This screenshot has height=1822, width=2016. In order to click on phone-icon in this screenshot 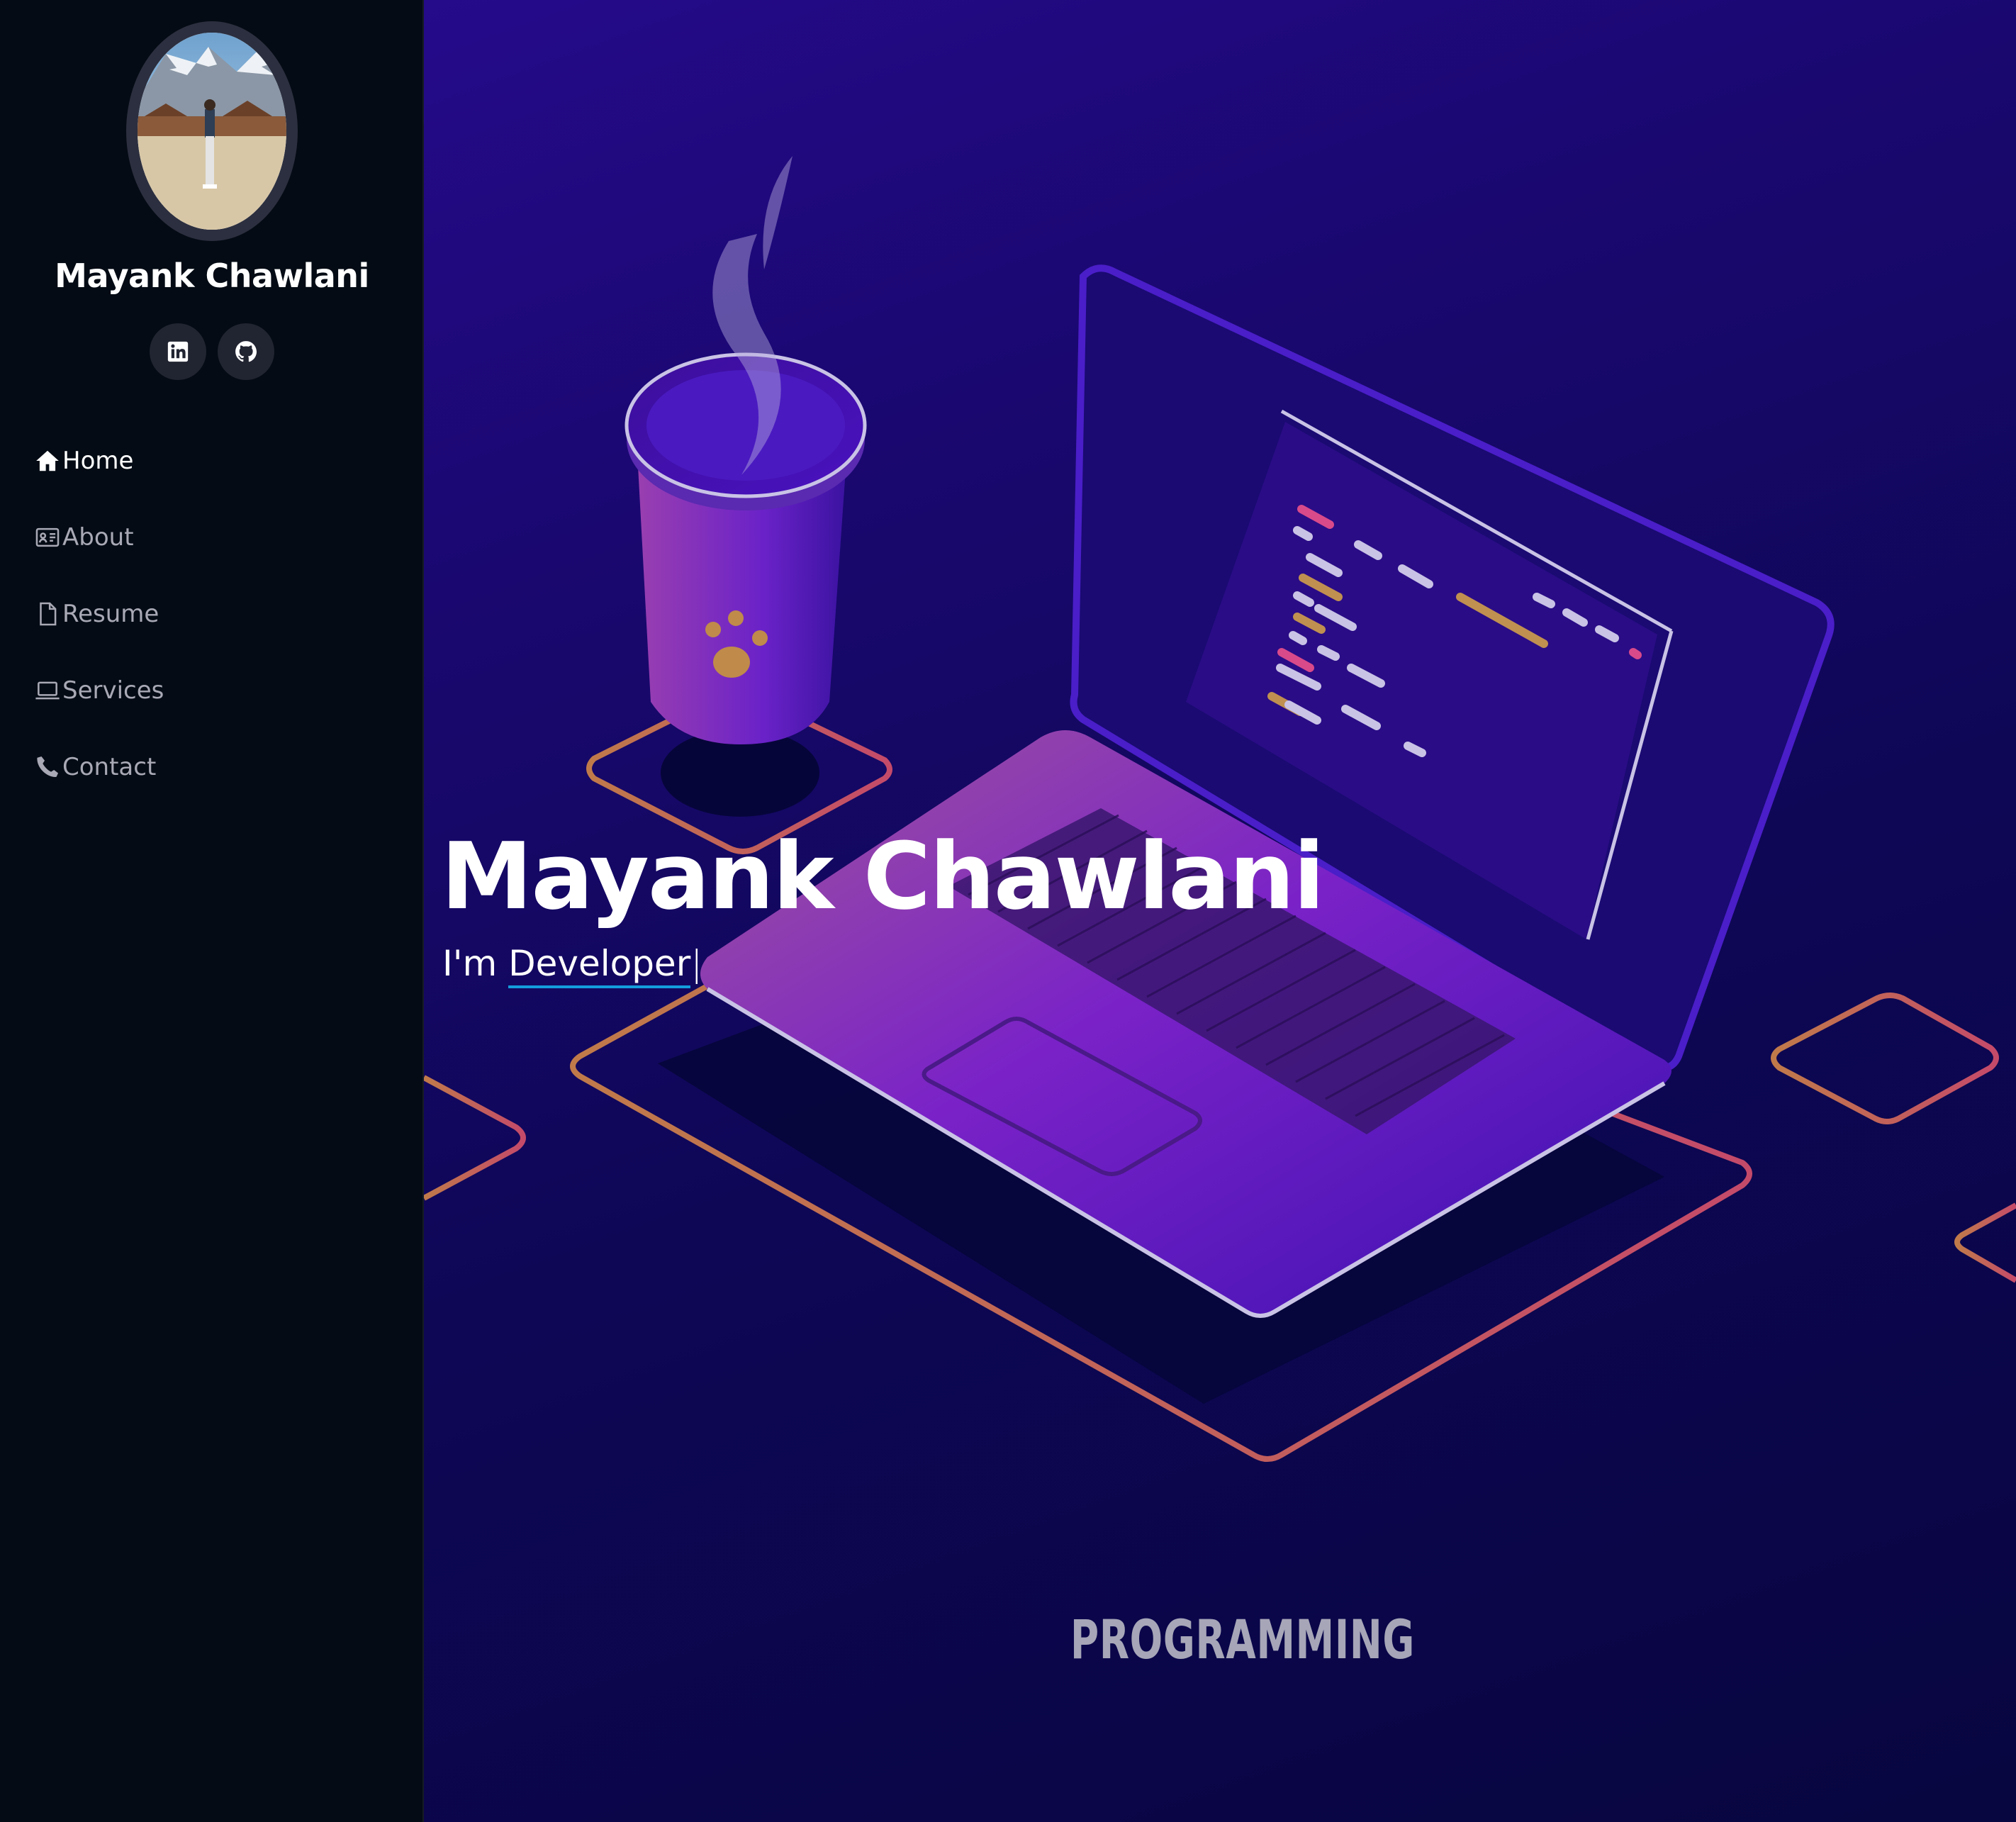, I will do `click(48, 767)`.